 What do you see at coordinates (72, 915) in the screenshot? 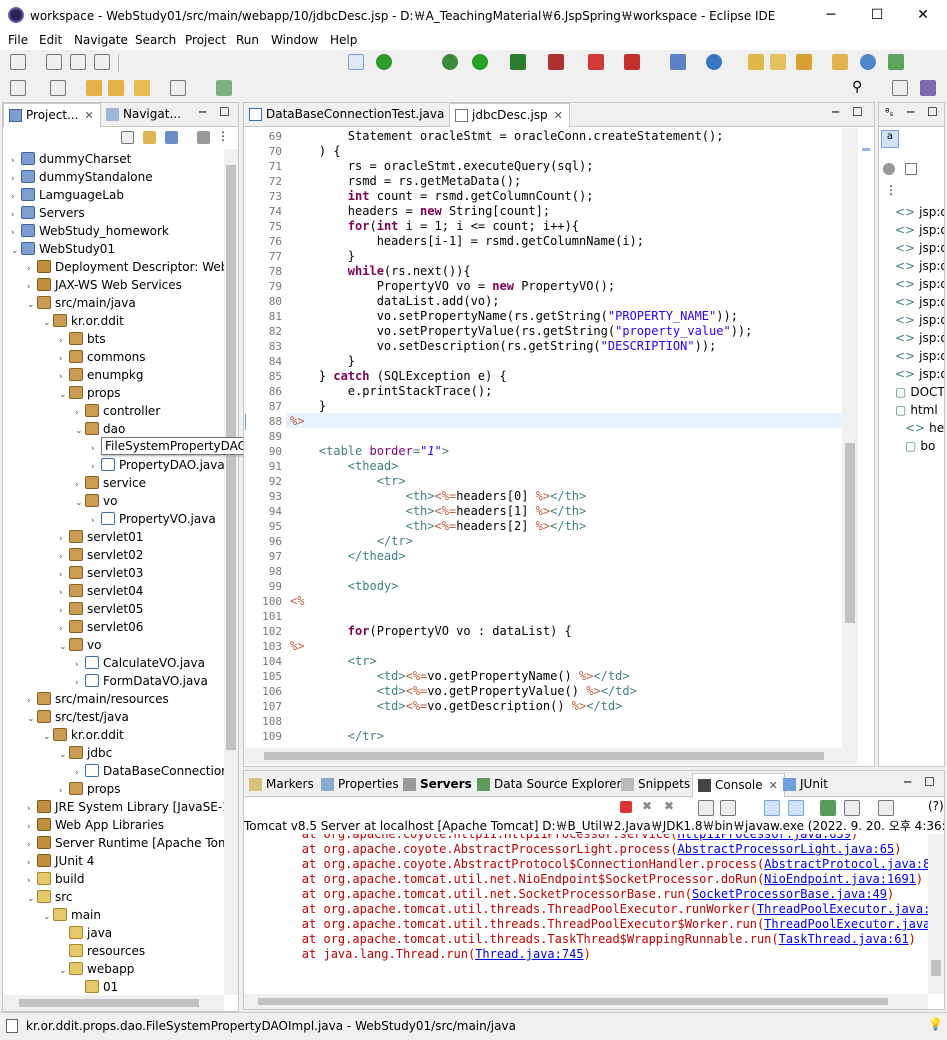
I see `tree-item: ⌄ main` at bounding box center [72, 915].